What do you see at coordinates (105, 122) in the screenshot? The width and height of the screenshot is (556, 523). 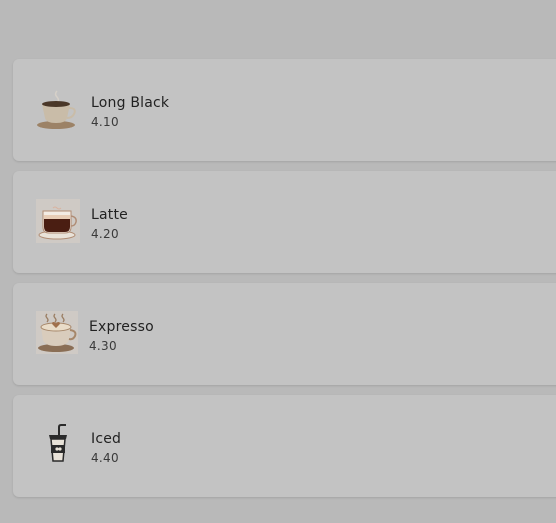 I see `item-price: 4.10` at bounding box center [105, 122].